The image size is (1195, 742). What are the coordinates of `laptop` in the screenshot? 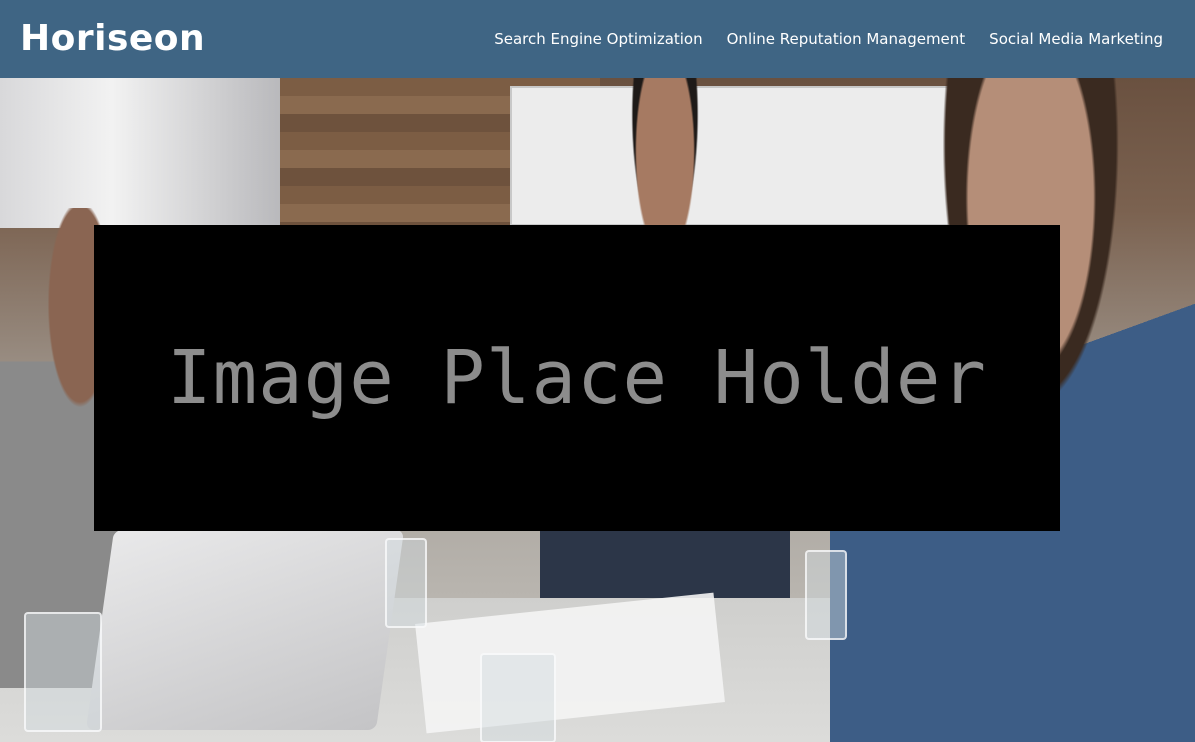 It's located at (245, 630).